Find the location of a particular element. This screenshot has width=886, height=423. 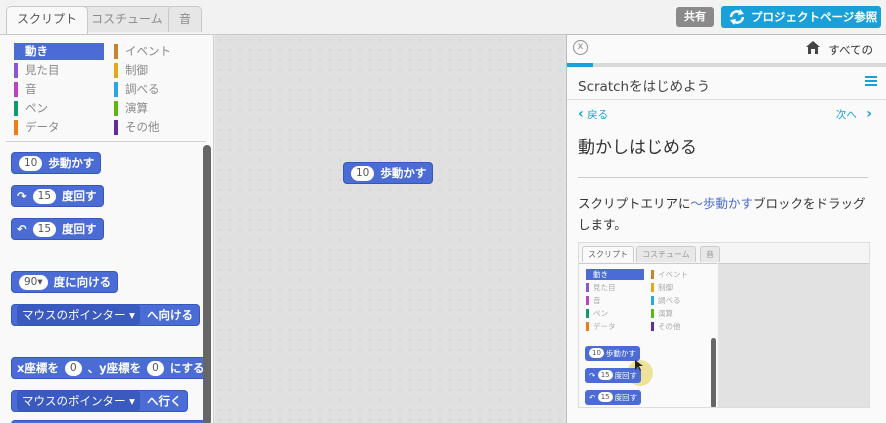

tab-scripts: スクリプト is located at coordinates (47, 20).